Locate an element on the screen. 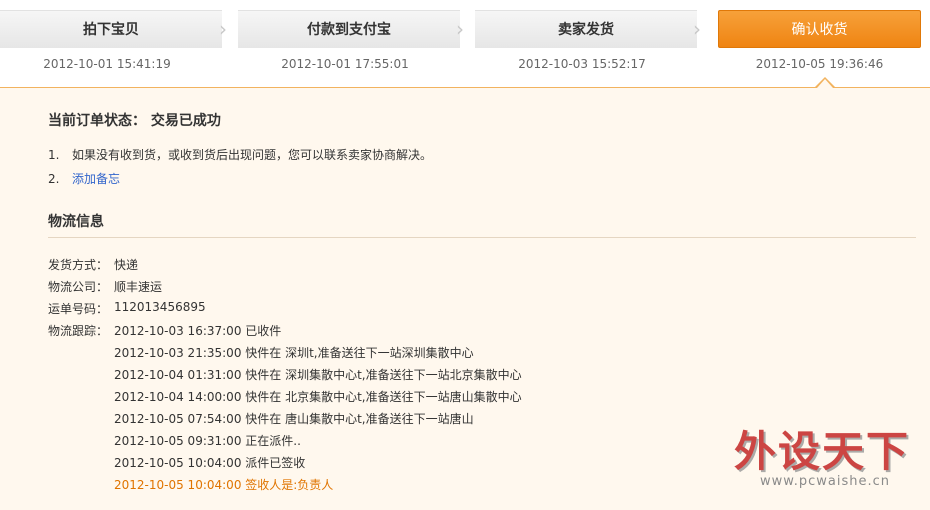 This screenshot has height=510, width=930. tip-item: 1. 如果没有收到货，或收到货后出现问题，您可以联系卖家协商解决。 is located at coordinates (240, 154).